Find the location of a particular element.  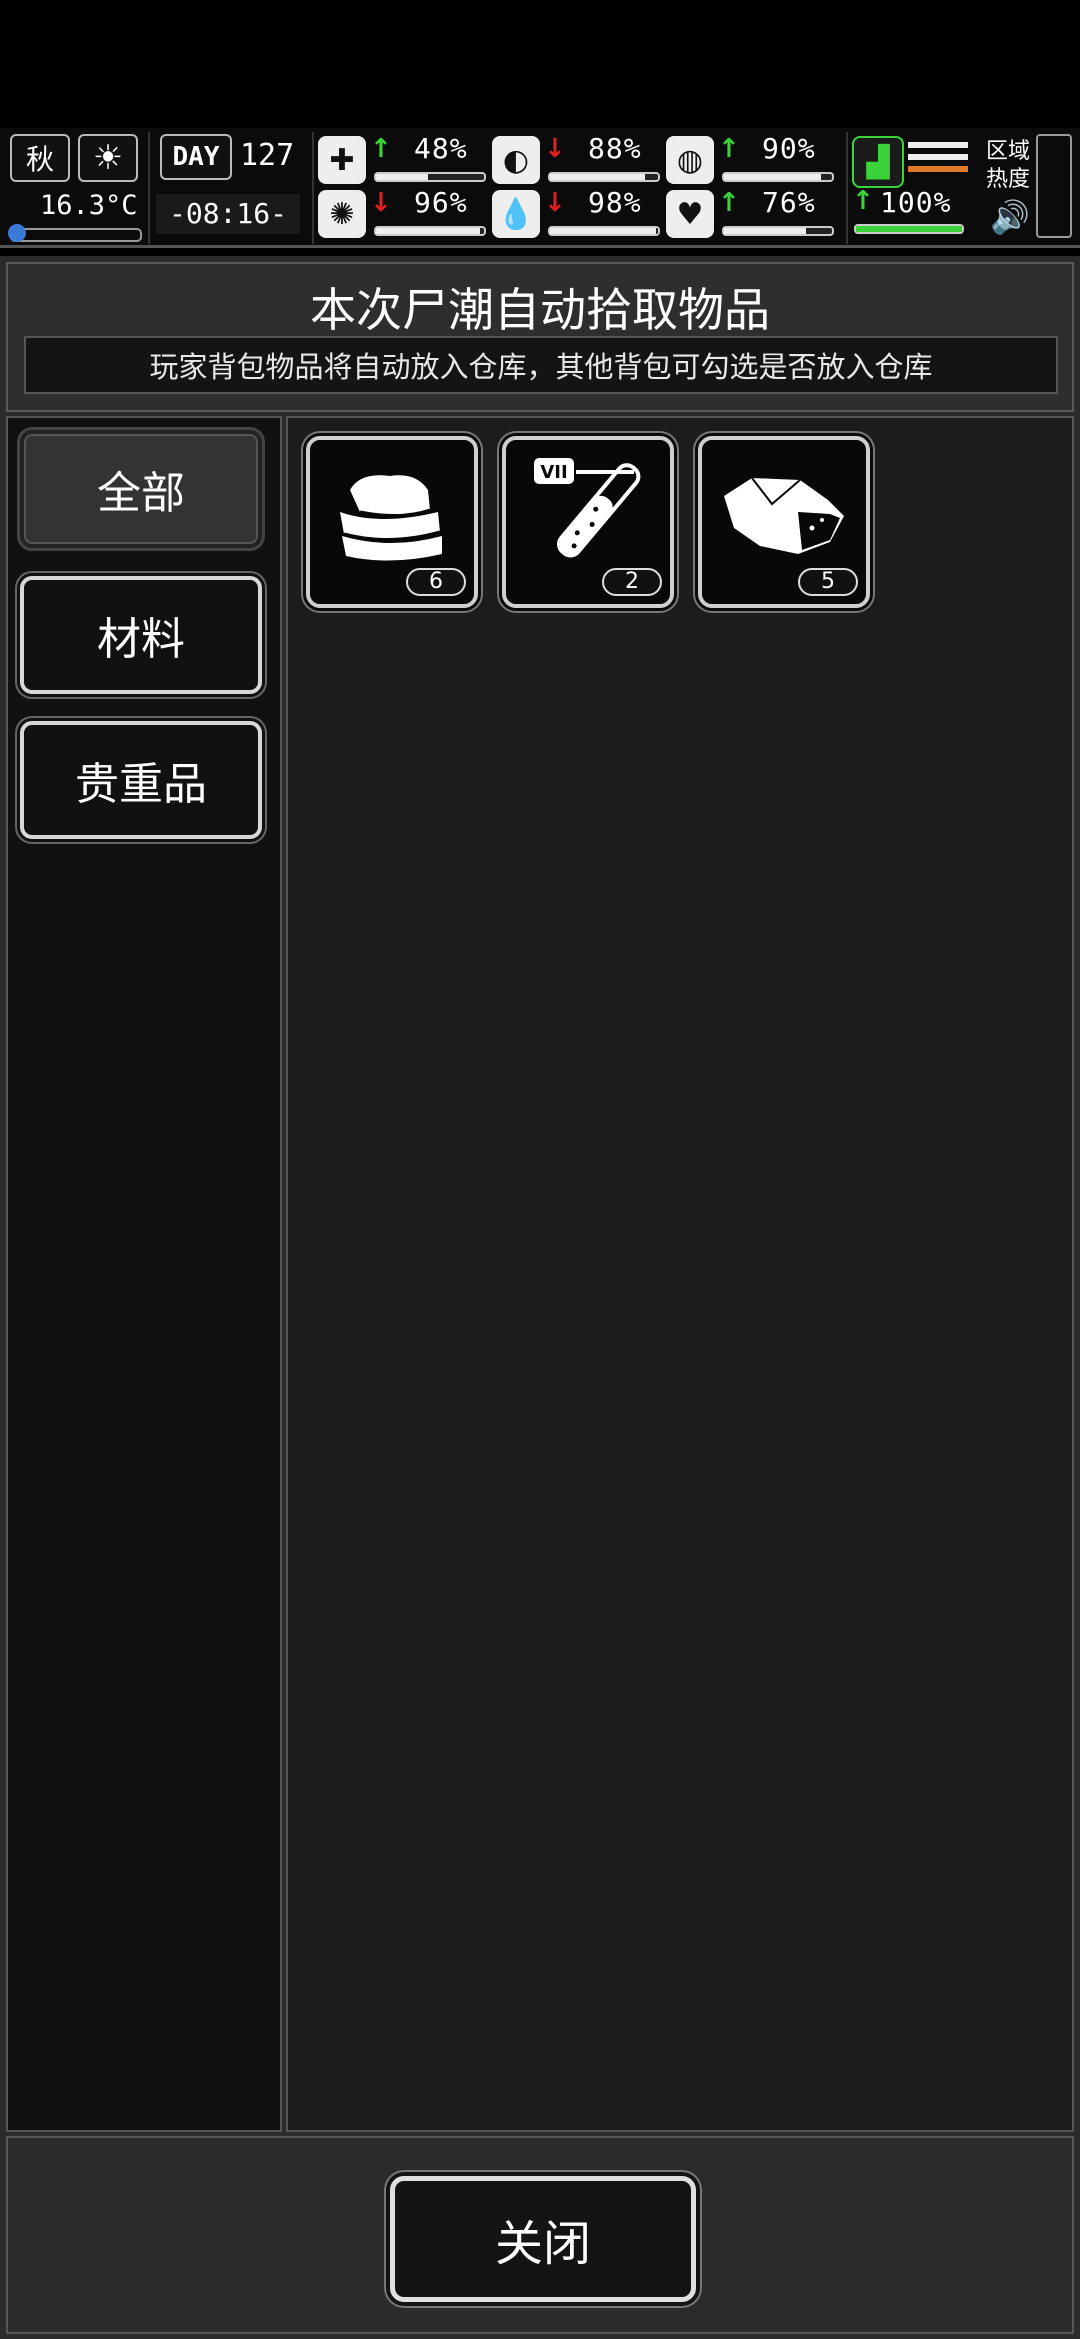

tab-valuables: 贵重品 is located at coordinates (141, 780).